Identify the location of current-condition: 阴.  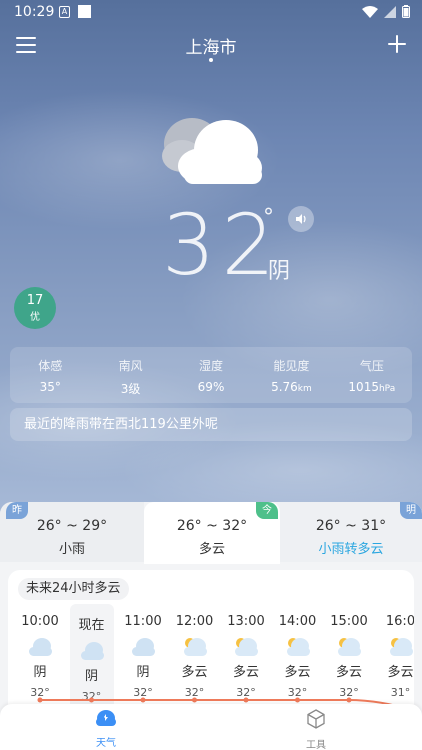
(279, 271).